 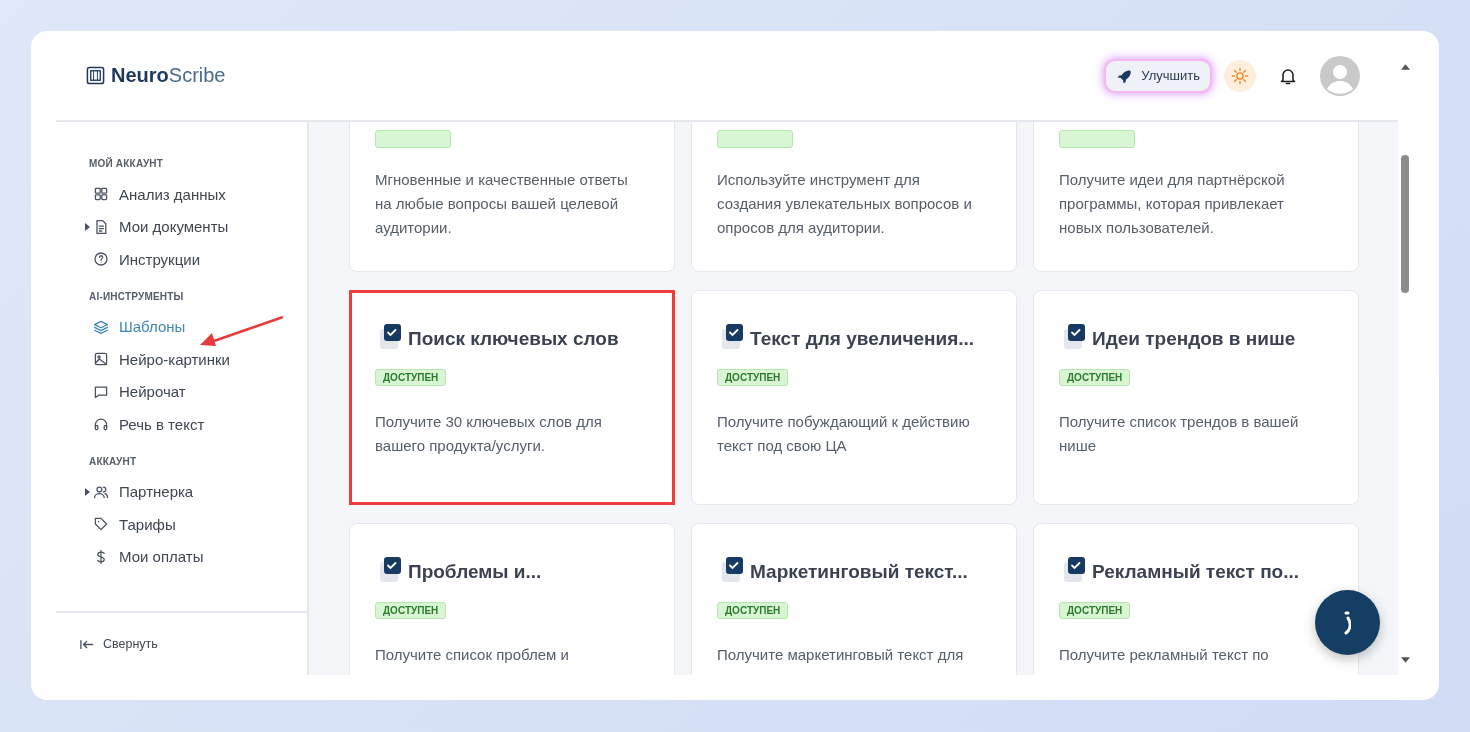 What do you see at coordinates (1196, 397) in the screenshot?
I see `template-card: Идеи трендов в нише ДОСТУПЕН Получите список трендов в вашей нише` at bounding box center [1196, 397].